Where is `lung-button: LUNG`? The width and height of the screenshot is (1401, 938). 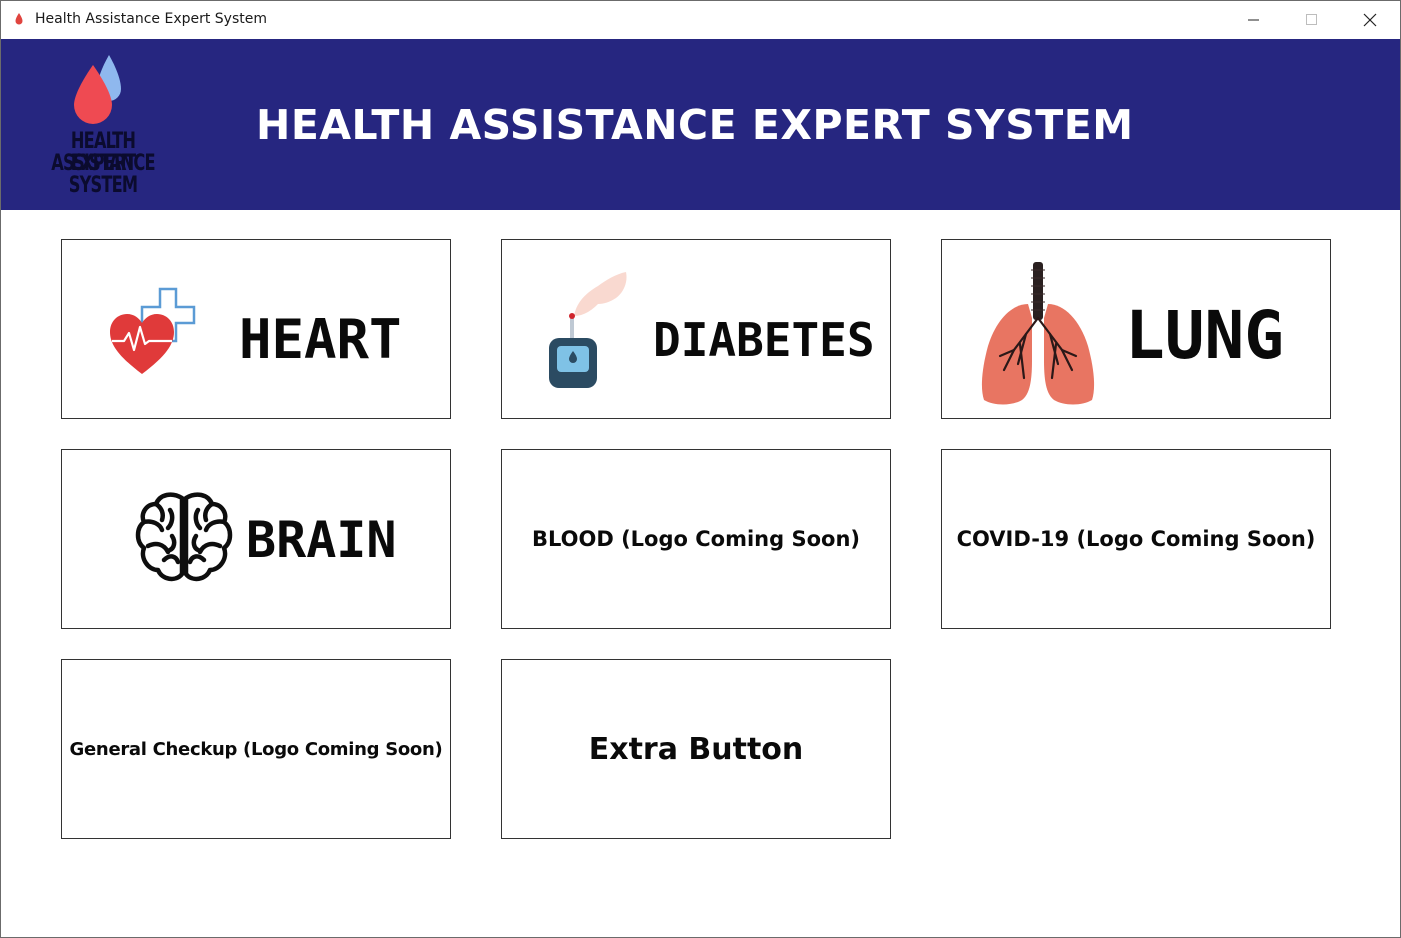
lung-button: LUNG is located at coordinates (1136, 329).